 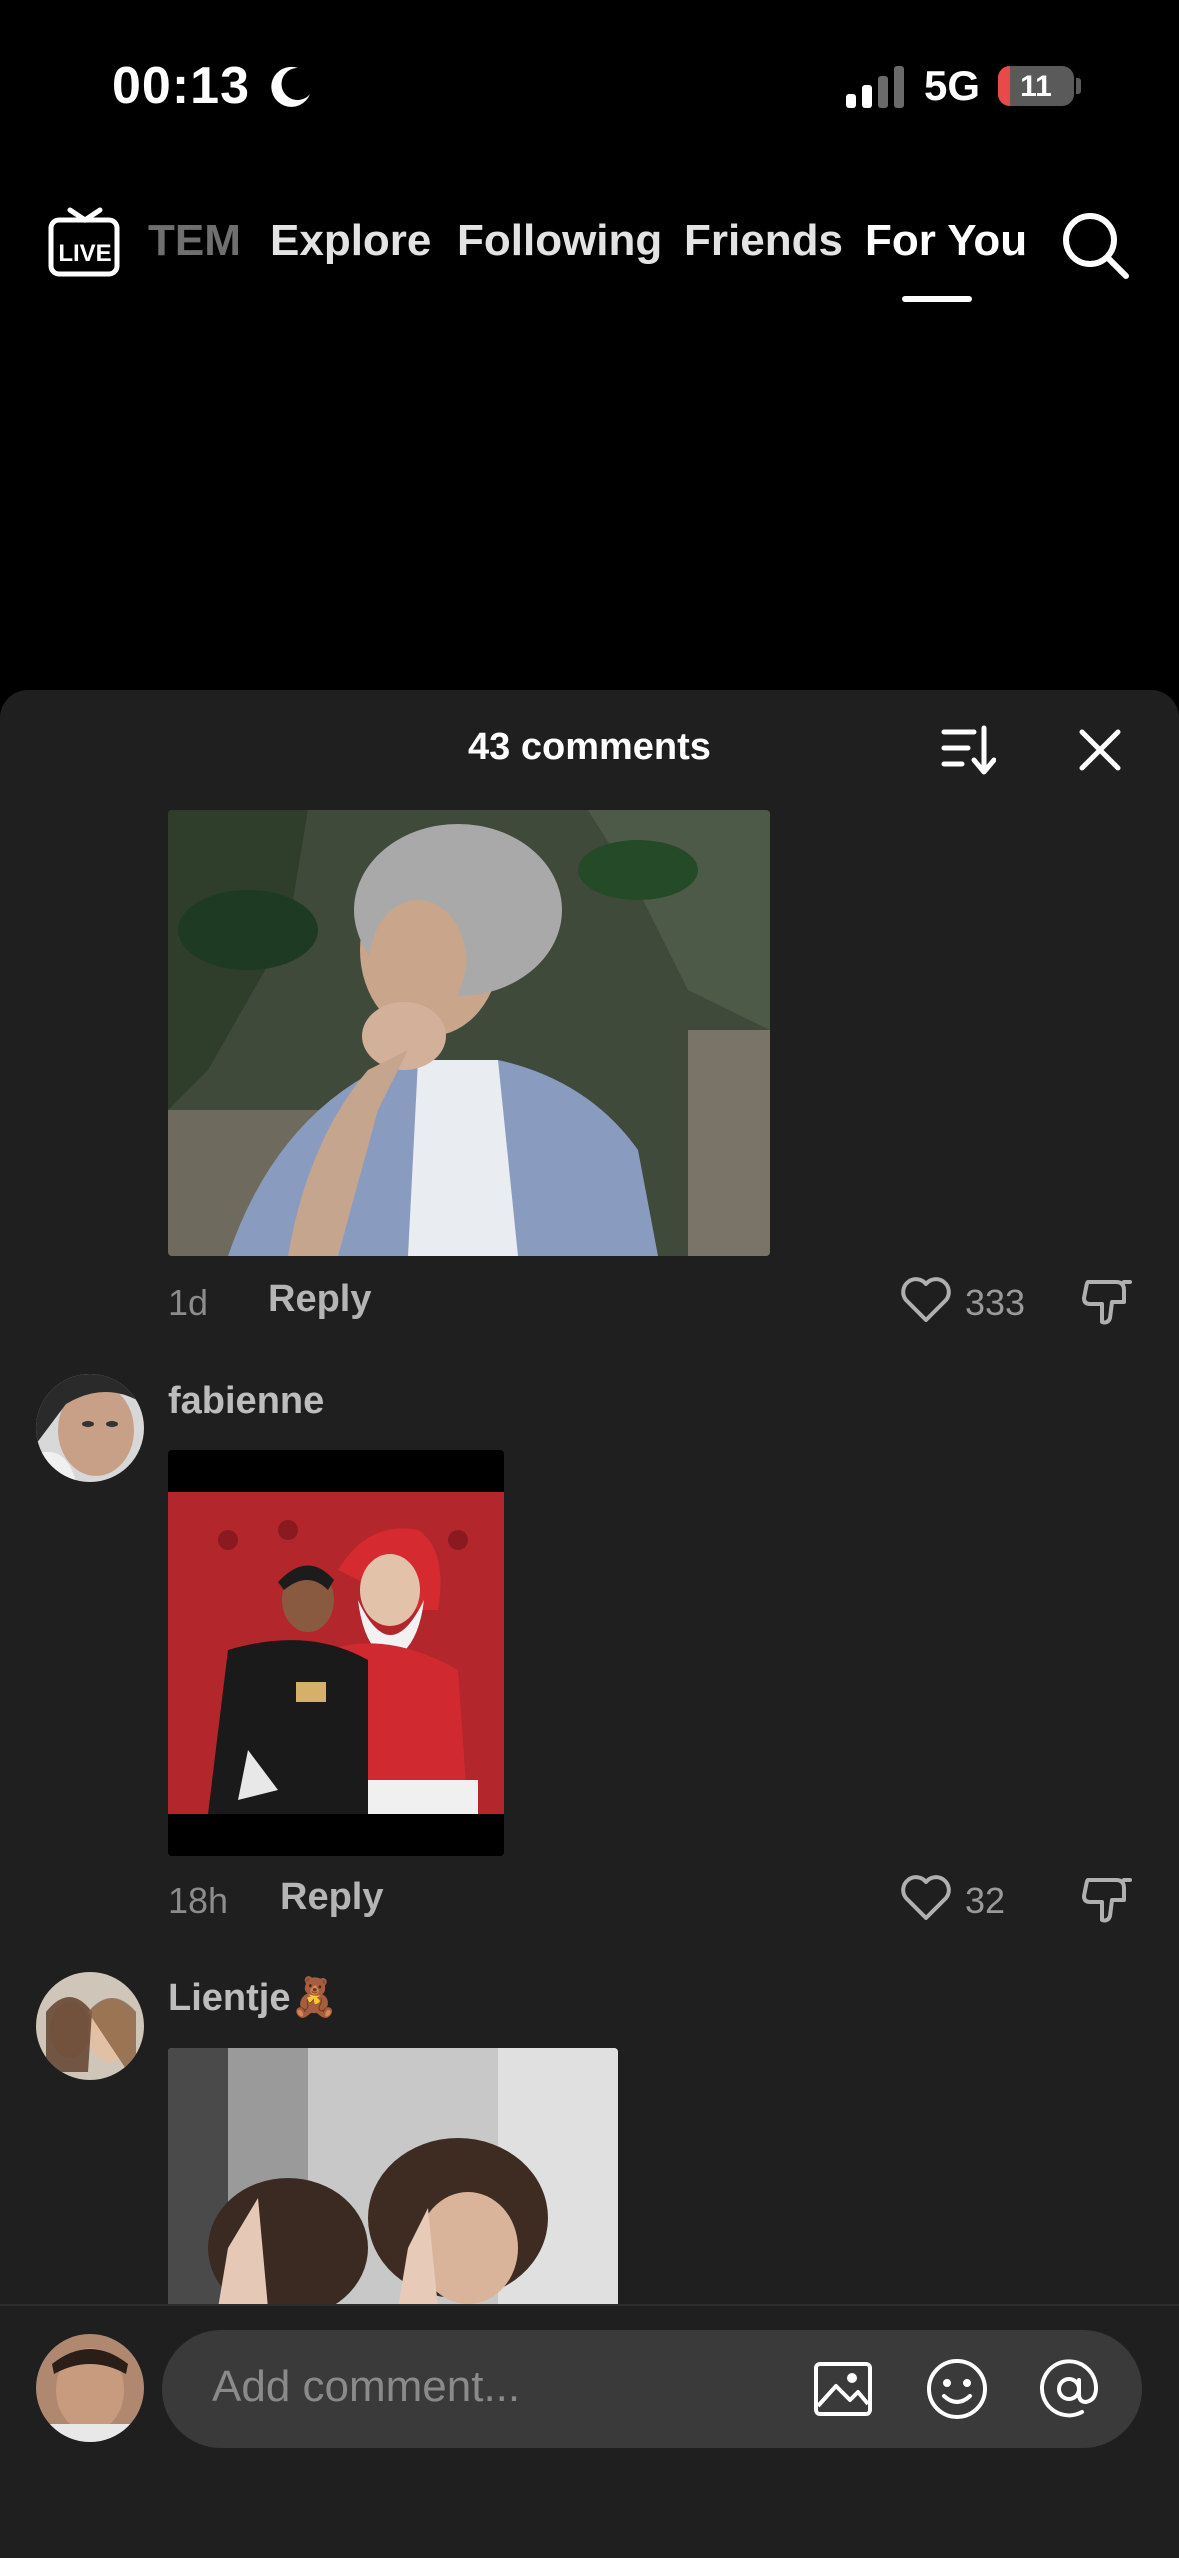 What do you see at coordinates (188, 1302) in the screenshot?
I see `comment-time: 1d` at bounding box center [188, 1302].